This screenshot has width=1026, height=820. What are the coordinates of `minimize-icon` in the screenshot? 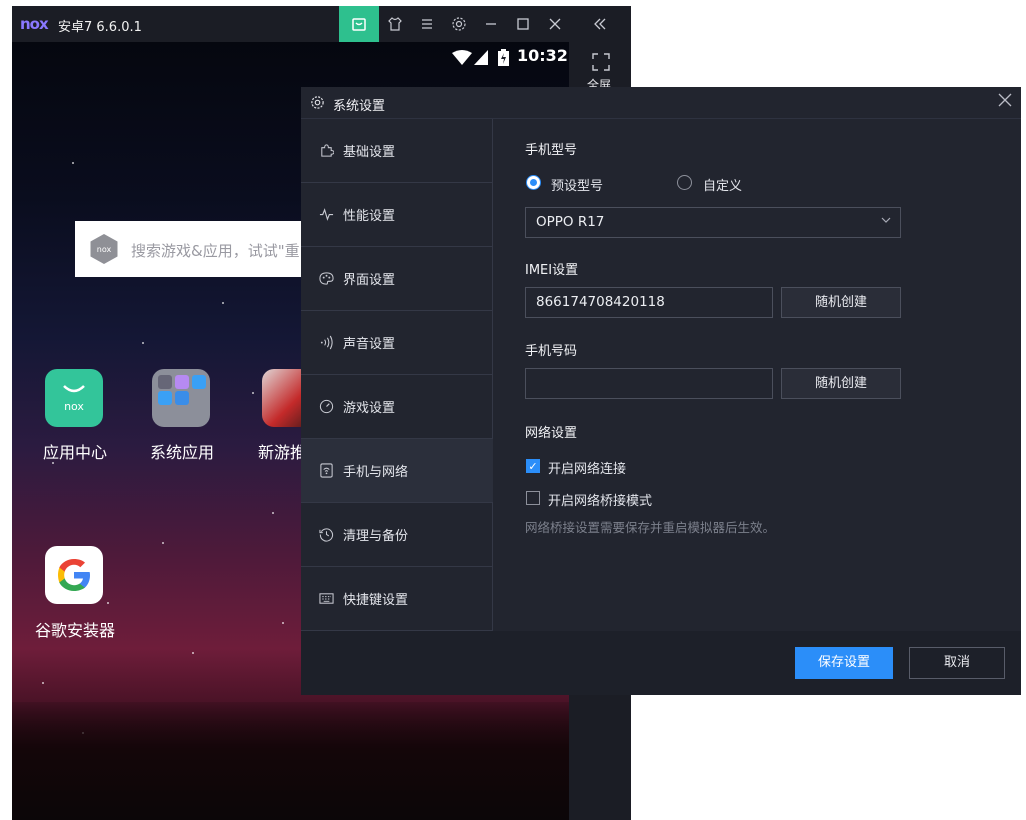 It's located at (491, 24).